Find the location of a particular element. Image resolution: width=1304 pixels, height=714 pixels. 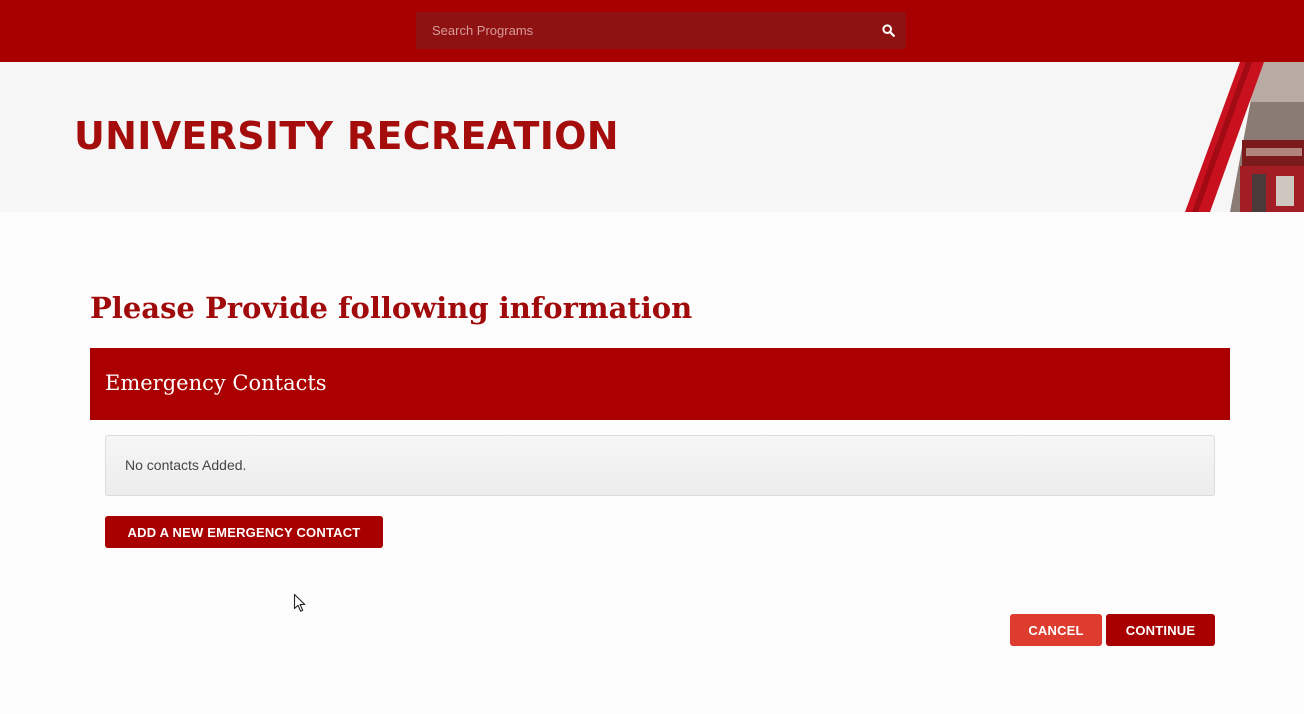

mouse-cursor-icon is located at coordinates (299, 602).